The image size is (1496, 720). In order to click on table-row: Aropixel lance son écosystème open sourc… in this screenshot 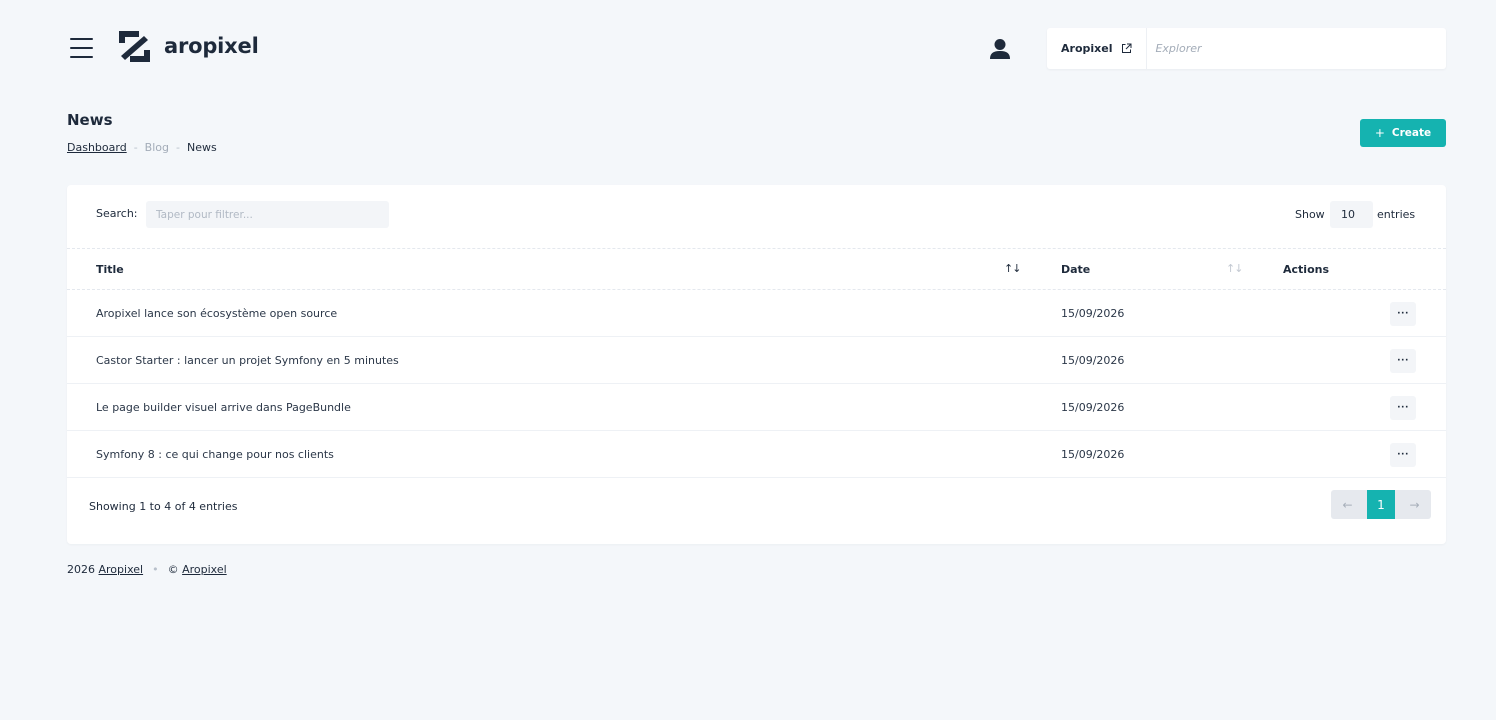, I will do `click(756, 313)`.